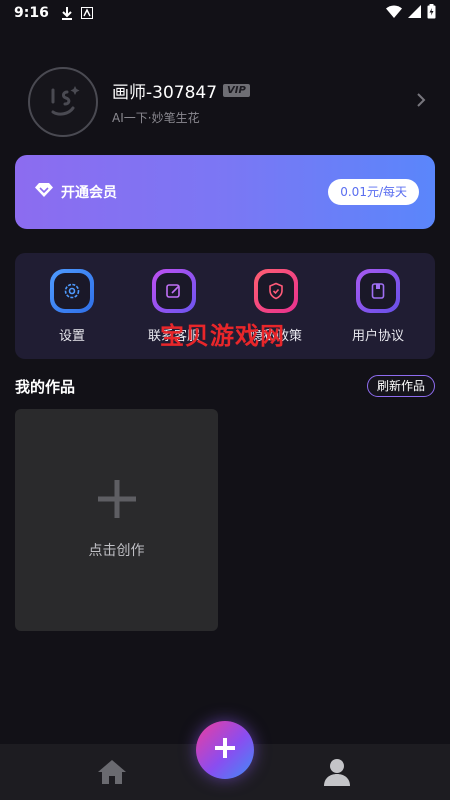  Describe the element at coordinates (400, 386) in the screenshot. I see `refresh-works-button: 刷新作品` at that location.